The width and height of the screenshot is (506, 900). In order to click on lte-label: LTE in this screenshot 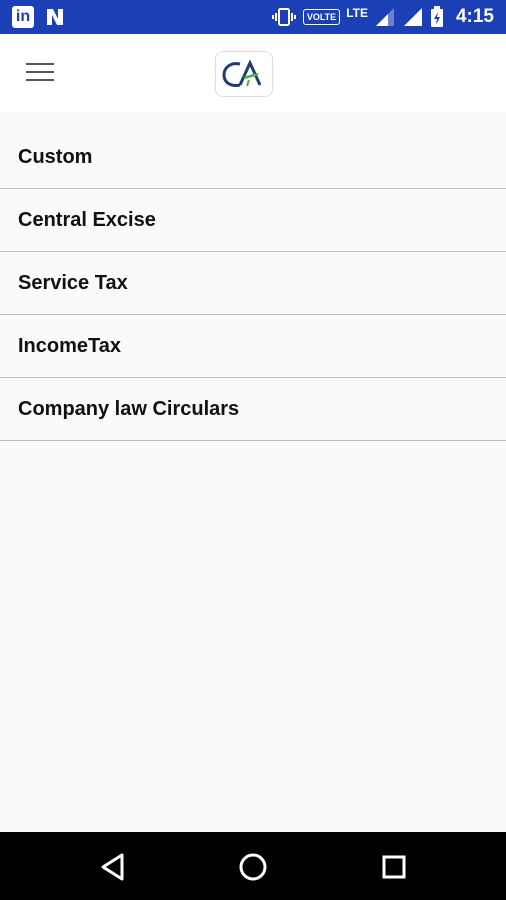, I will do `click(357, 13)`.